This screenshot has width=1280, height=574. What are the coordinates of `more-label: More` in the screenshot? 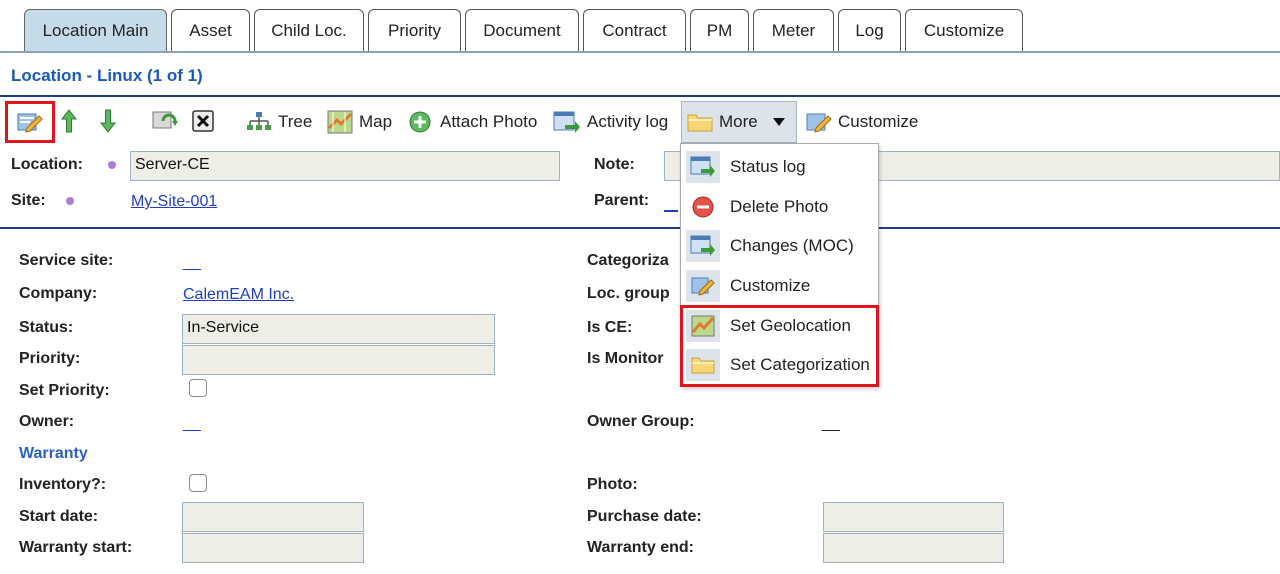 It's located at (738, 121).